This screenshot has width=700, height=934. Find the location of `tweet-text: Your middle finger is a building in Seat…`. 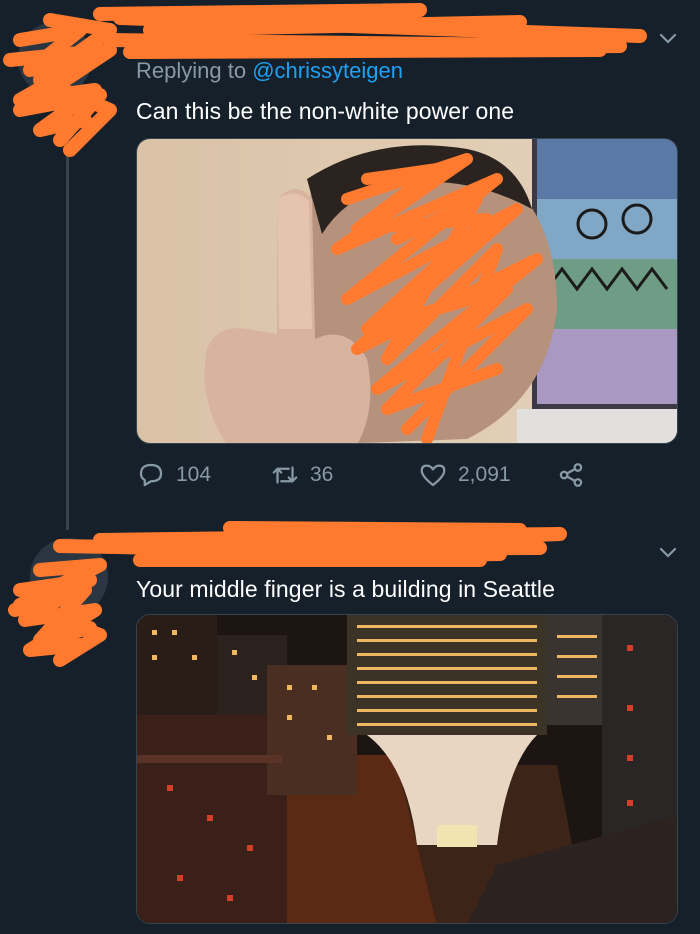

tweet-text: Your middle finger is a building in Seat… is located at coordinates (345, 589).